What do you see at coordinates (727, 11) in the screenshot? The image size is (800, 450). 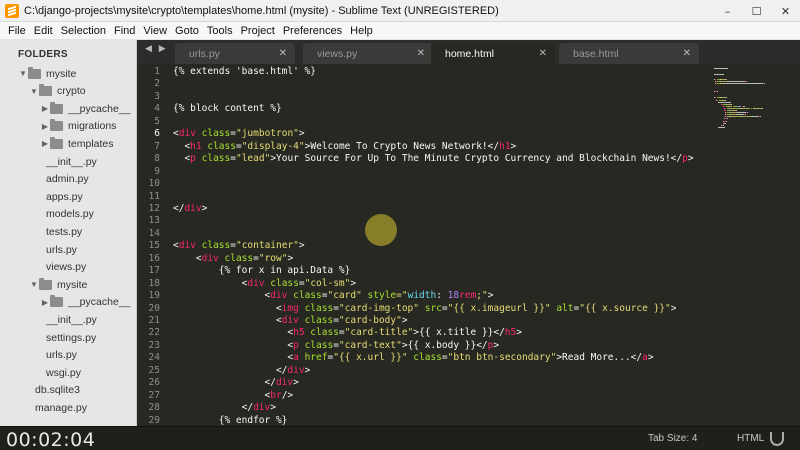 I see `minimize-button: –` at bounding box center [727, 11].